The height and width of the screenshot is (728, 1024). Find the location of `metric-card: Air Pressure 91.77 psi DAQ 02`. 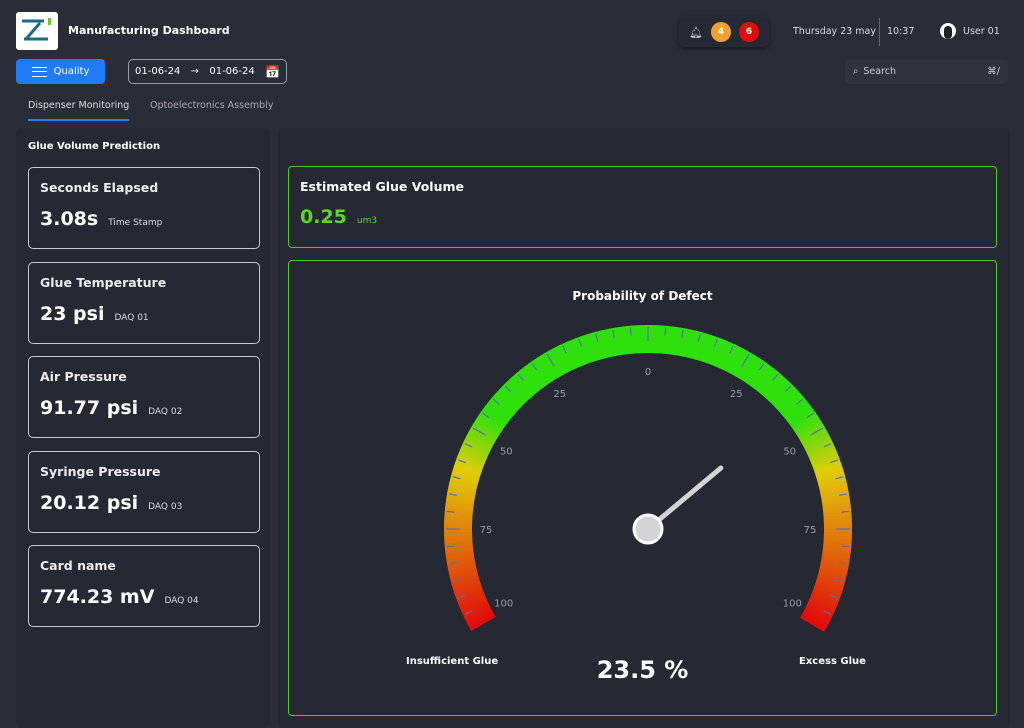

metric-card: Air Pressure 91.77 psi DAQ 02 is located at coordinates (144, 397).